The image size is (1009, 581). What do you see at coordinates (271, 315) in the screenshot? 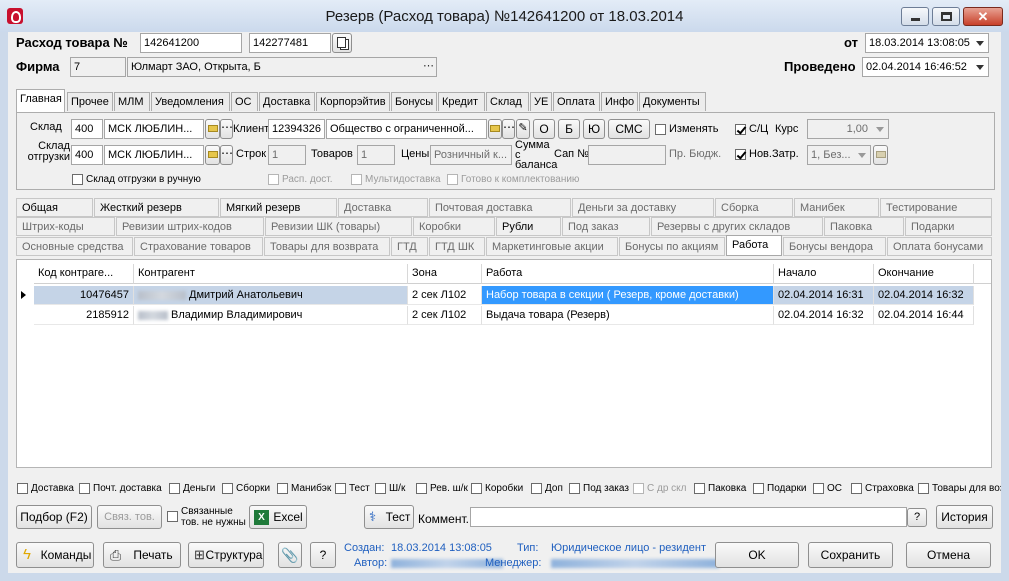
I see `cell-contractor: Владимир Владимирович` at bounding box center [271, 315].